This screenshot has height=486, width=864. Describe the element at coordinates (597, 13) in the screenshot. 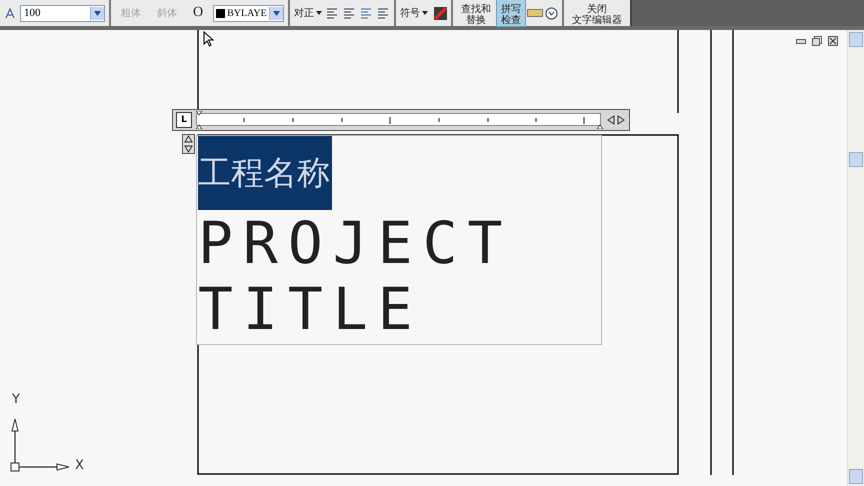

I see `close-editor-button: 关闭 文字编辑器` at that location.